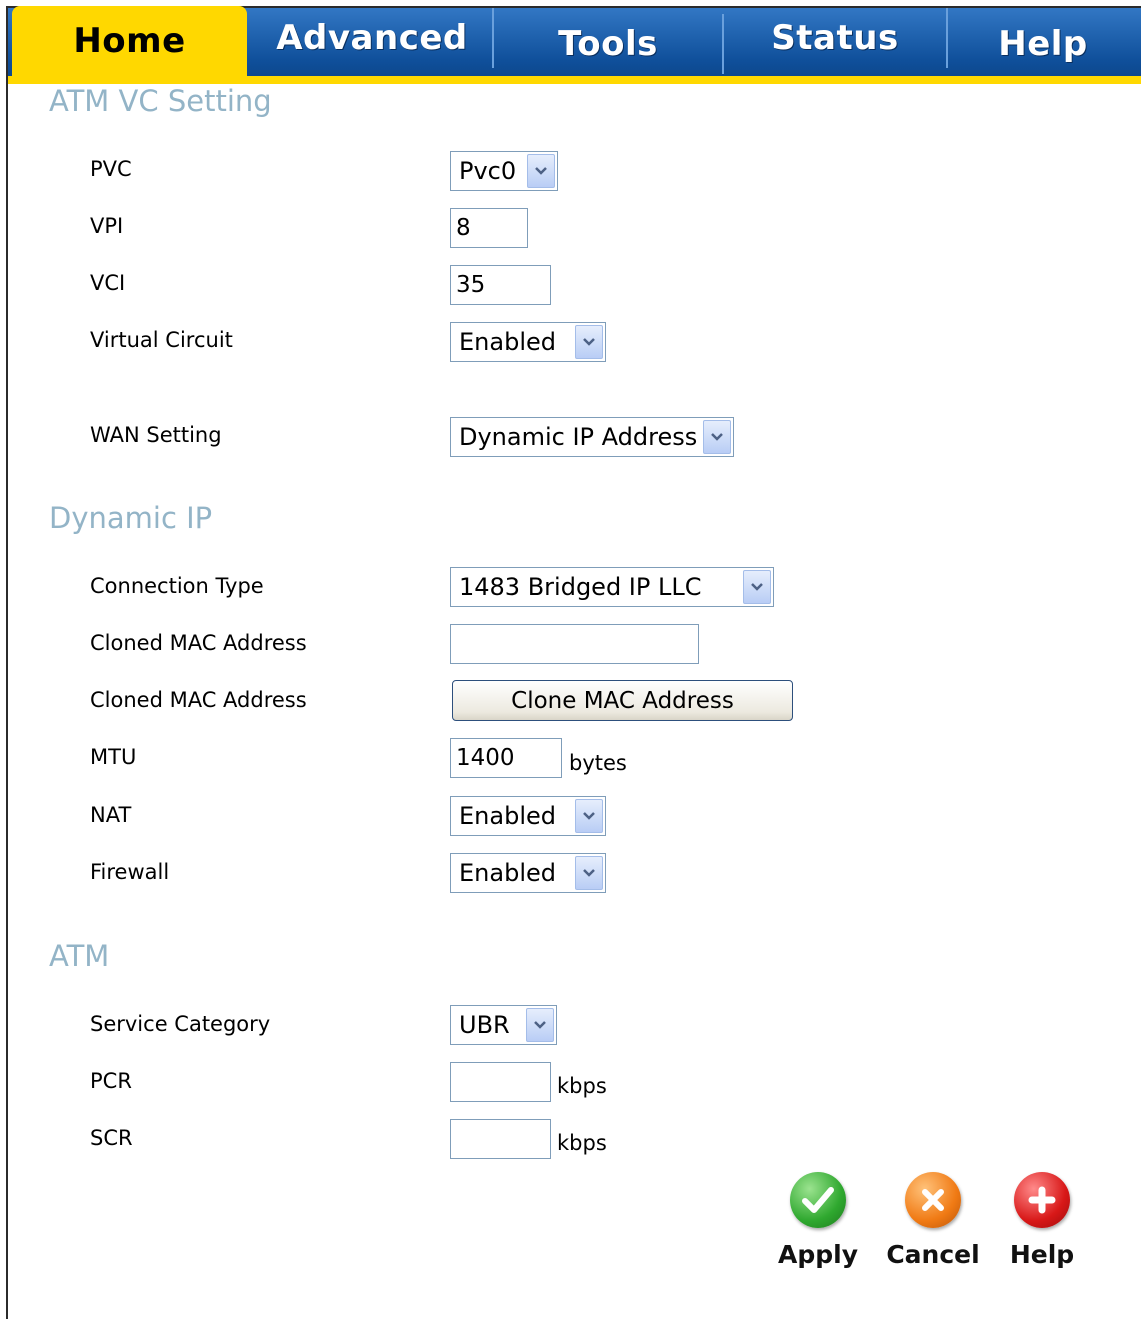 The image size is (1141, 1319). What do you see at coordinates (107, 226) in the screenshot?
I see `vpi-label: VPI` at bounding box center [107, 226].